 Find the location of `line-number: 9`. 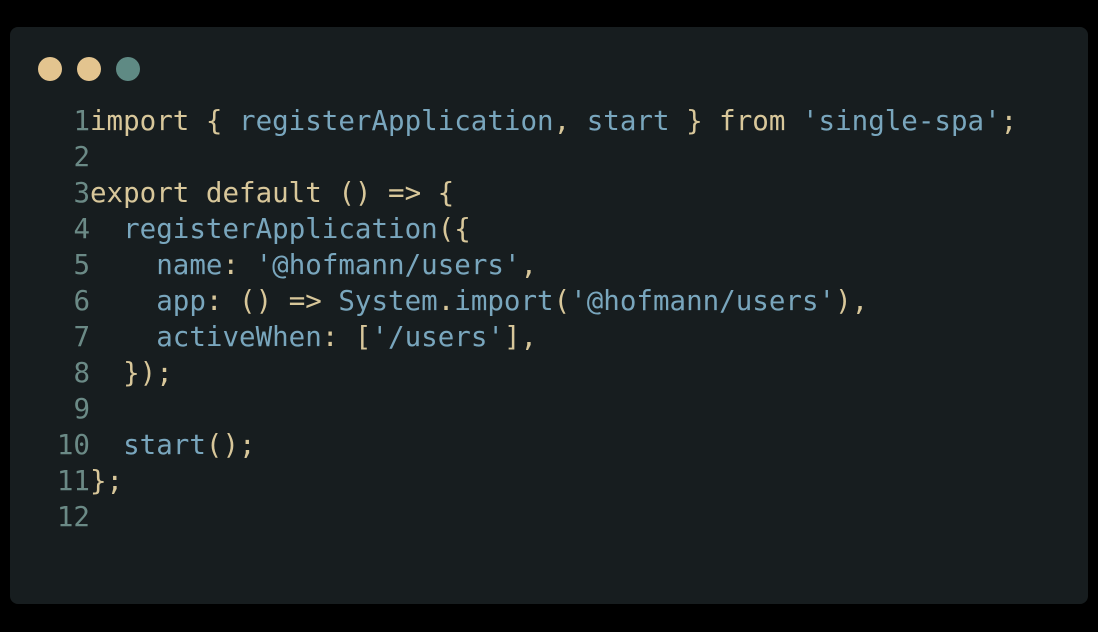

line-number: 9 is located at coordinates (81, 409).